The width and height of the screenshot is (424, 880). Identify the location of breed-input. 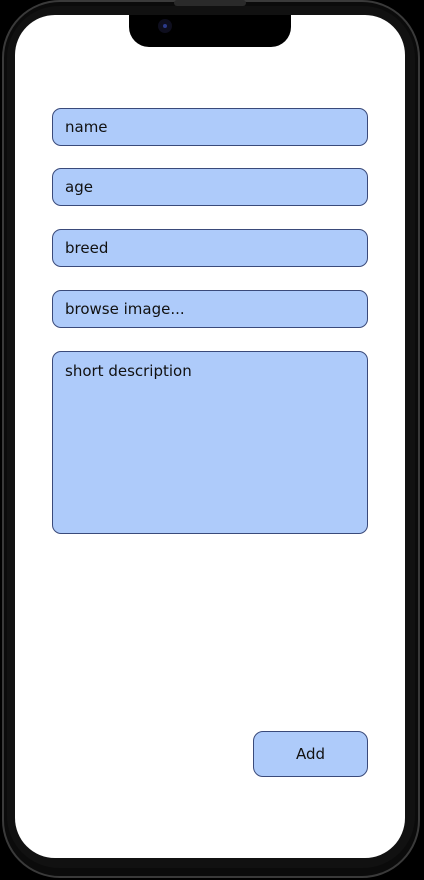
(210, 248).